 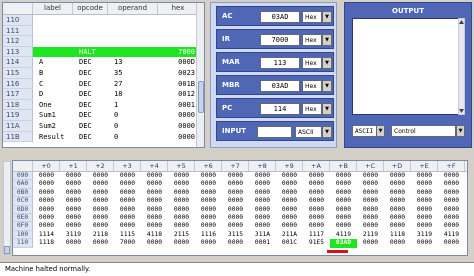 What do you see at coordinates (127, 235) in the screenshot?
I see `memory-cell: 1115` at bounding box center [127, 235].